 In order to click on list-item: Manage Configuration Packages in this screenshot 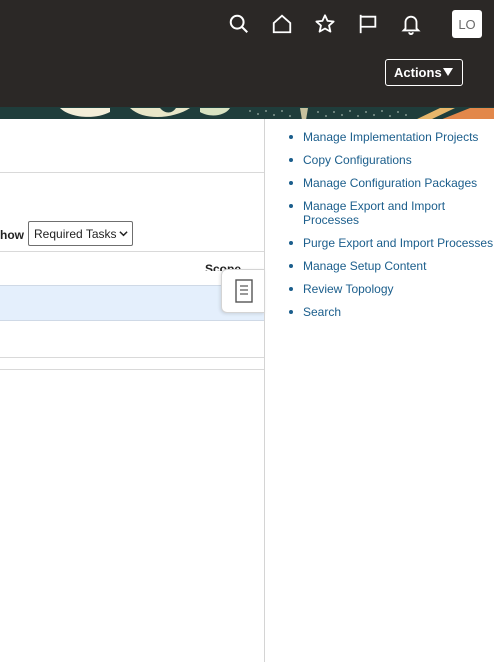, I will do `click(390, 183)`.